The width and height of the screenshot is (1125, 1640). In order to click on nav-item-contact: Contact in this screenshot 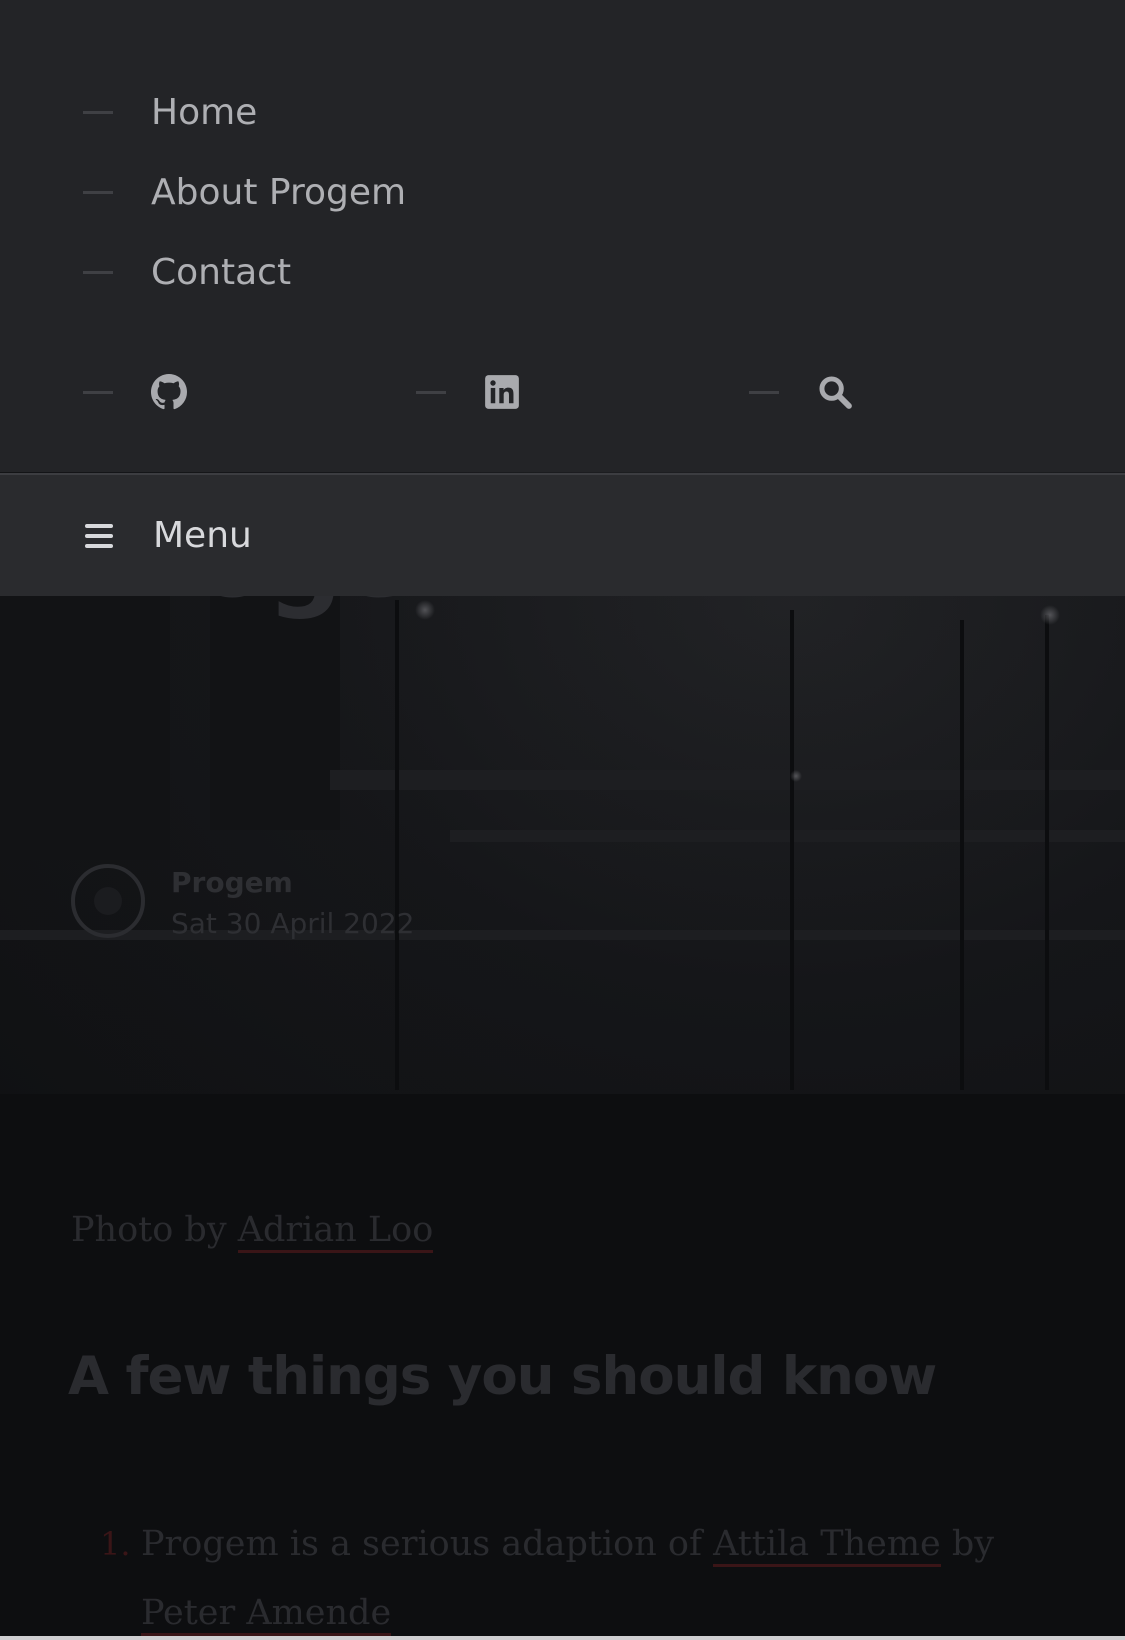, I will do `click(203, 272)`.